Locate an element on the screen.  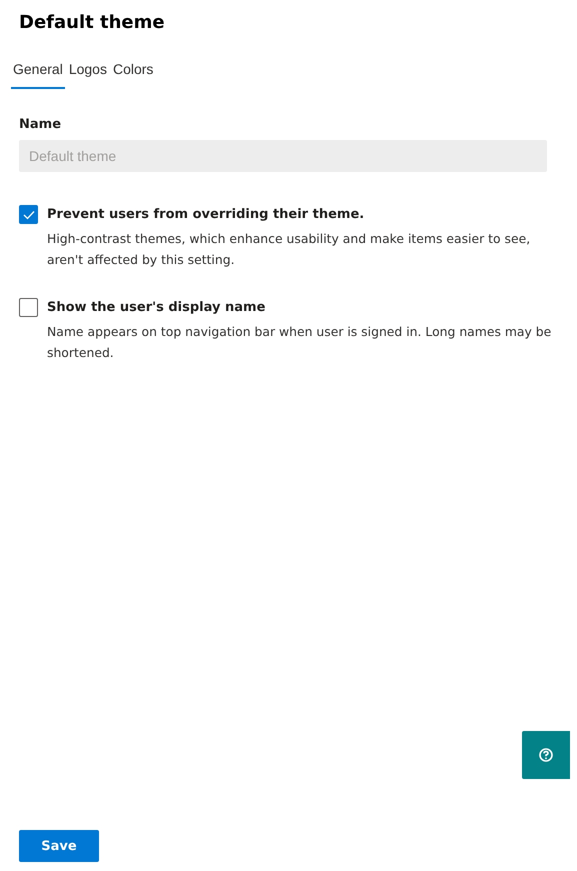
tab: Colors is located at coordinates (133, 75).